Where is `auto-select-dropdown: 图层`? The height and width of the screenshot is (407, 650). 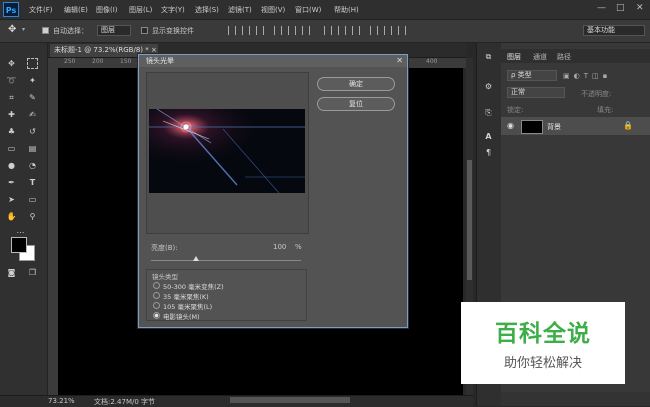 auto-select-dropdown: 图层 is located at coordinates (114, 30).